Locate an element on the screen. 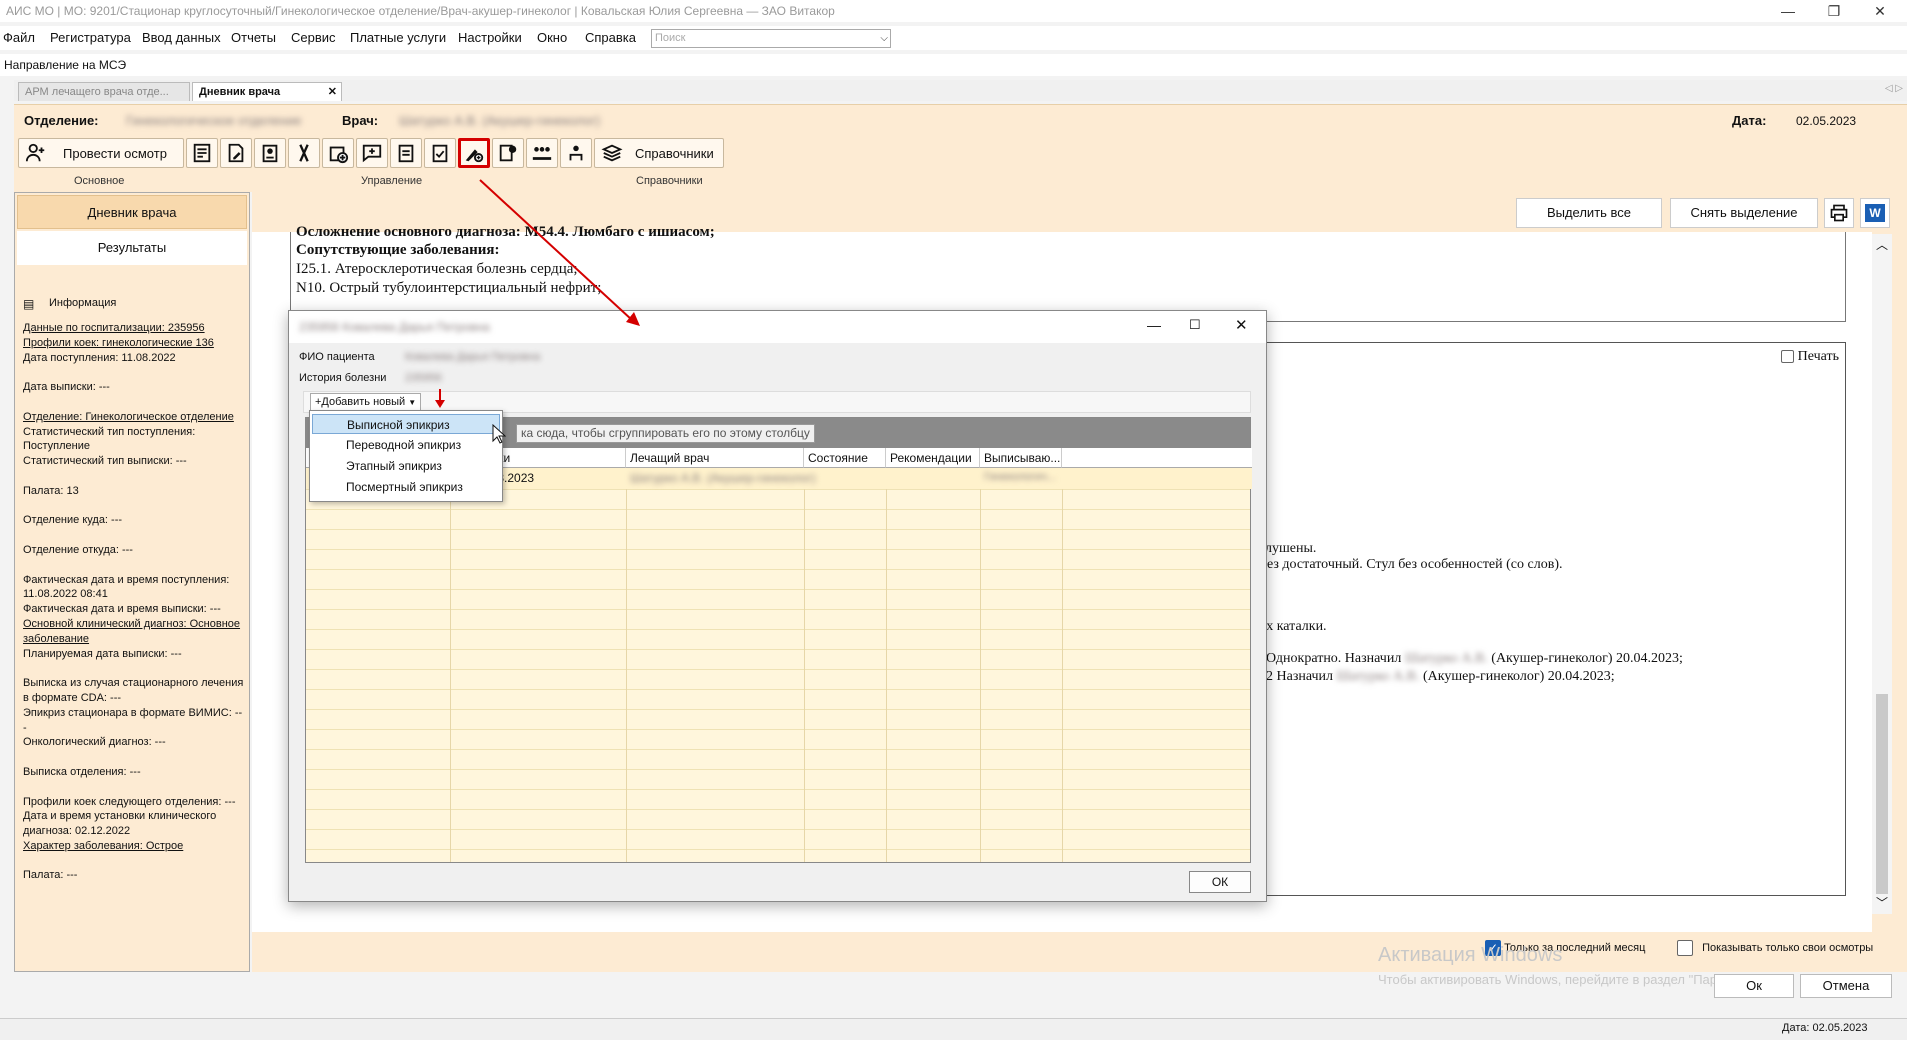 The image size is (1907, 1040). menu-service: Сервис is located at coordinates (313, 37).